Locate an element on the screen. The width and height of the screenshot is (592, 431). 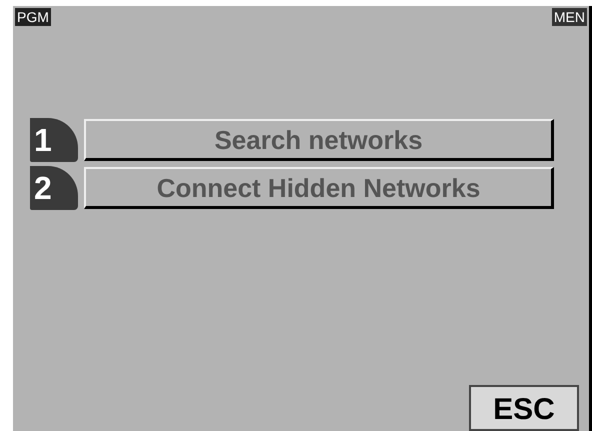
number-badge: 2 is located at coordinates (54, 188).